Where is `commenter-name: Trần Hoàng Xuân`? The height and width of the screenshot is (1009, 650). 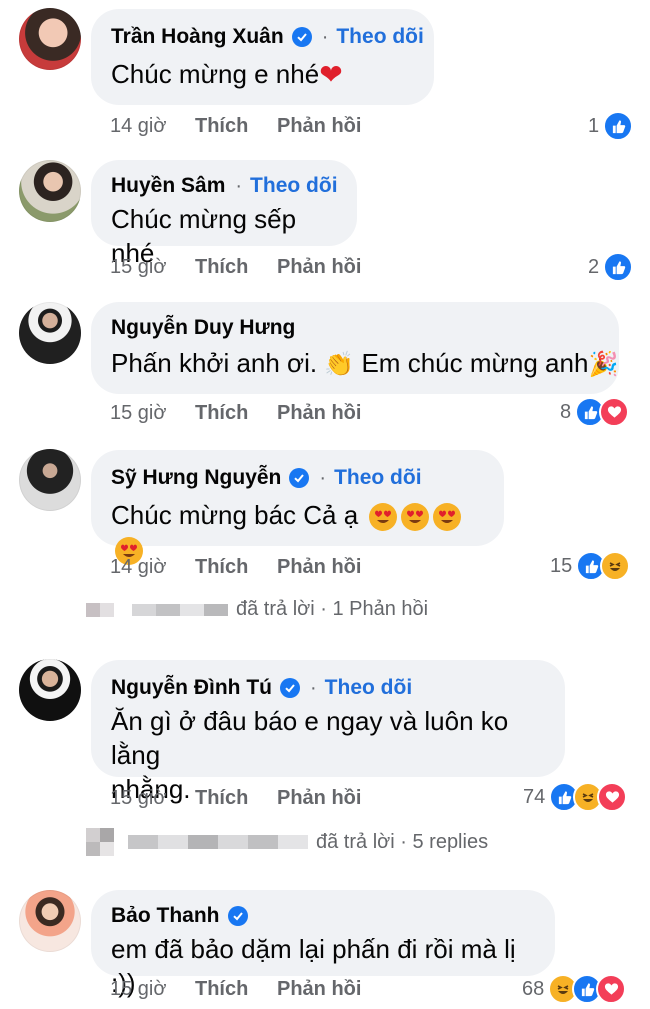
commenter-name: Trần Hoàng Xuân is located at coordinates (197, 37).